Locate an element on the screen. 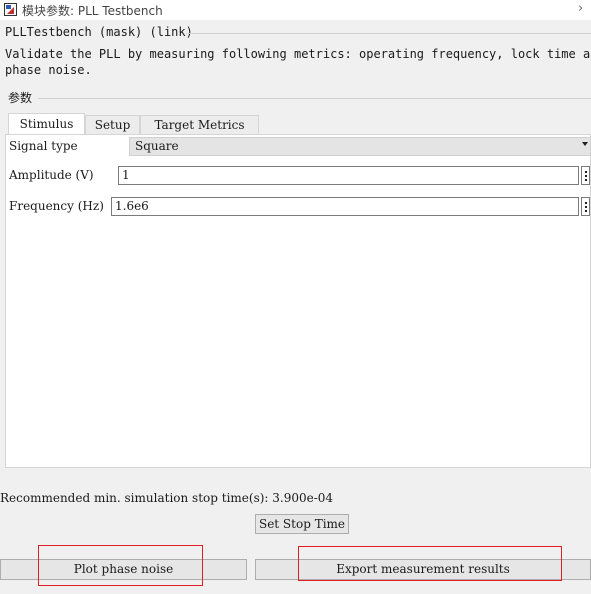 The image size is (591, 594). mask-header: PLLTestbench (mask) (link) is located at coordinates (99, 32).